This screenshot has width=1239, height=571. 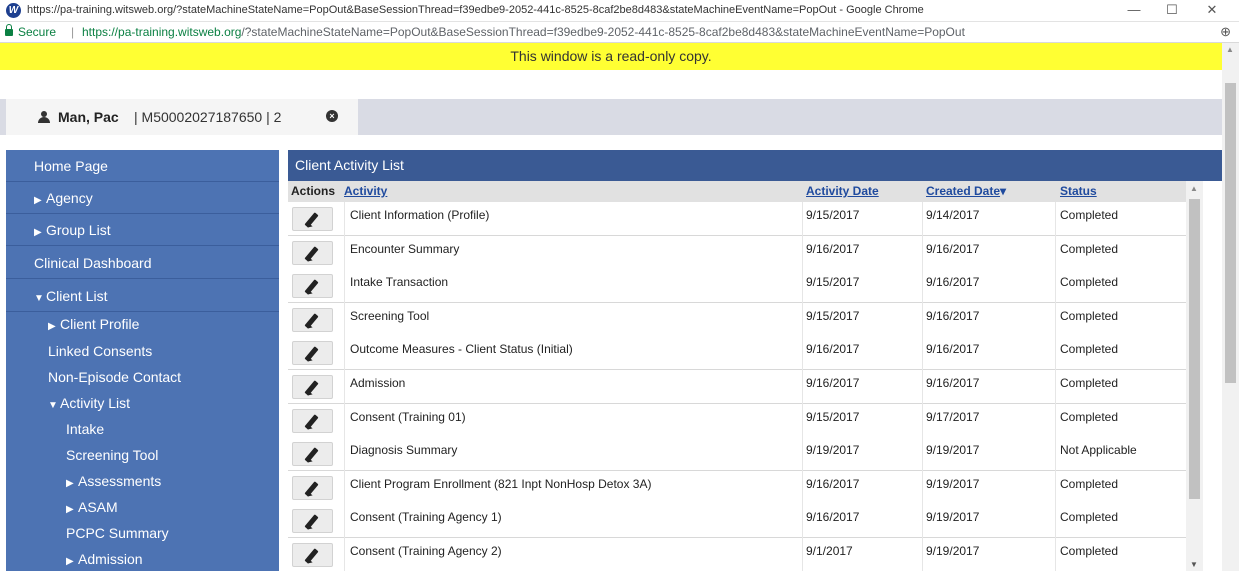 What do you see at coordinates (85, 429) in the screenshot?
I see `sidebar-item-intake: Intake` at bounding box center [85, 429].